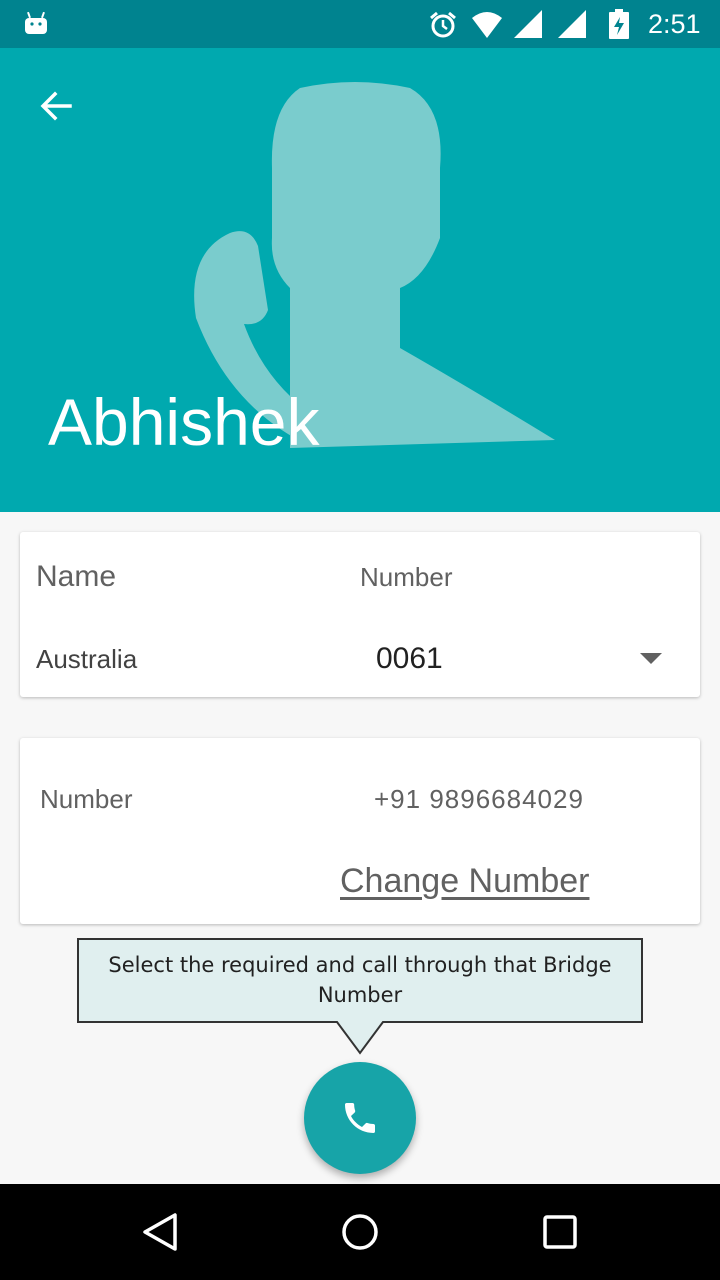 This screenshot has width=720, height=1280. Describe the element at coordinates (160, 1232) in the screenshot. I see `nav-back-icon` at that location.